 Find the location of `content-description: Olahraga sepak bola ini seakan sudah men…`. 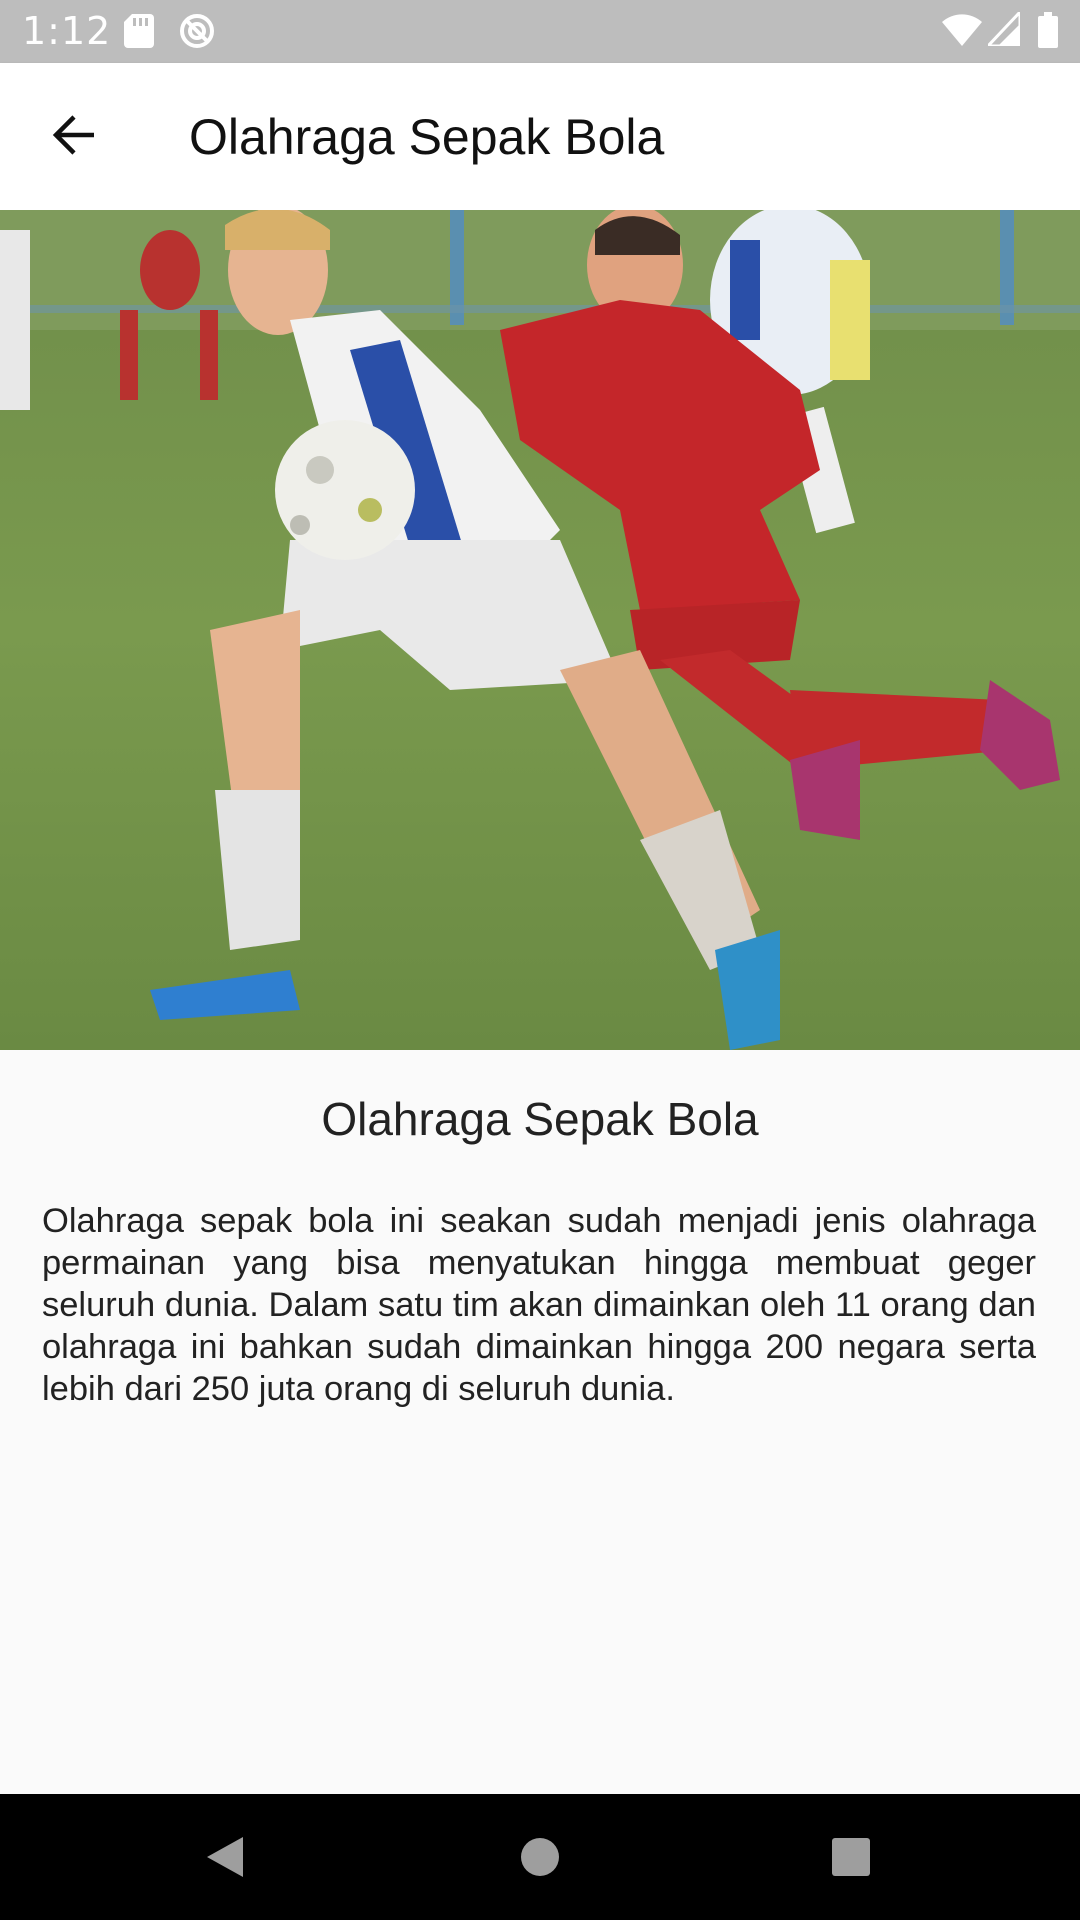

content-description: Olahraga sepak bola ini seakan sudah men… is located at coordinates (539, 1305).